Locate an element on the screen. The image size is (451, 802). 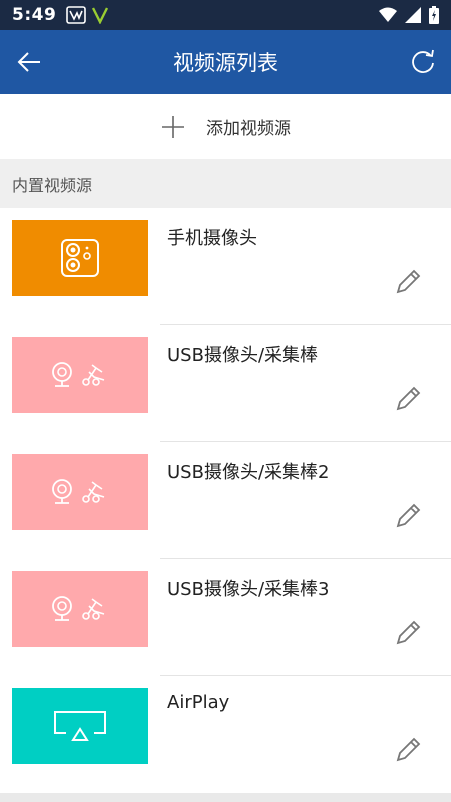
add-video-source-button: 添加视频源 is located at coordinates (225, 126).